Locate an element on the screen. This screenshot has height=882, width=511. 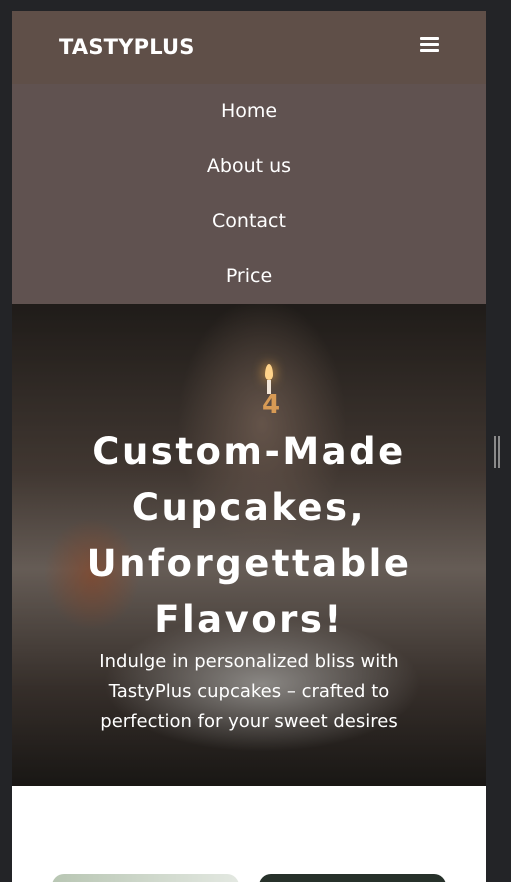
hamburger-menu-icon is located at coordinates (429, 43).